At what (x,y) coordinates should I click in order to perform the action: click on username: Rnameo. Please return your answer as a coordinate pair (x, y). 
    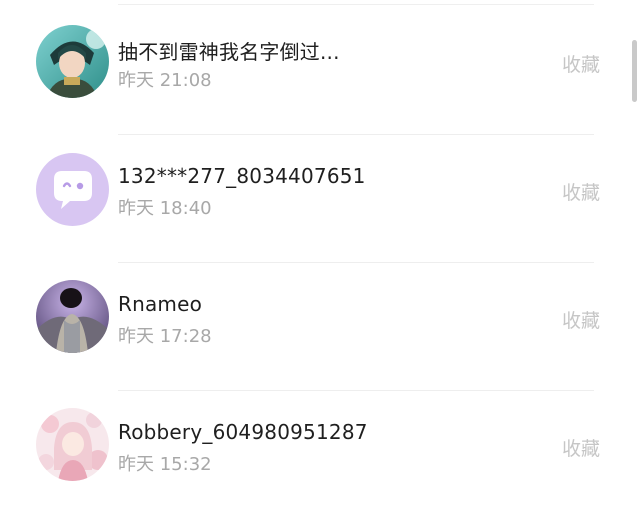
    Looking at the image, I should click on (160, 304).